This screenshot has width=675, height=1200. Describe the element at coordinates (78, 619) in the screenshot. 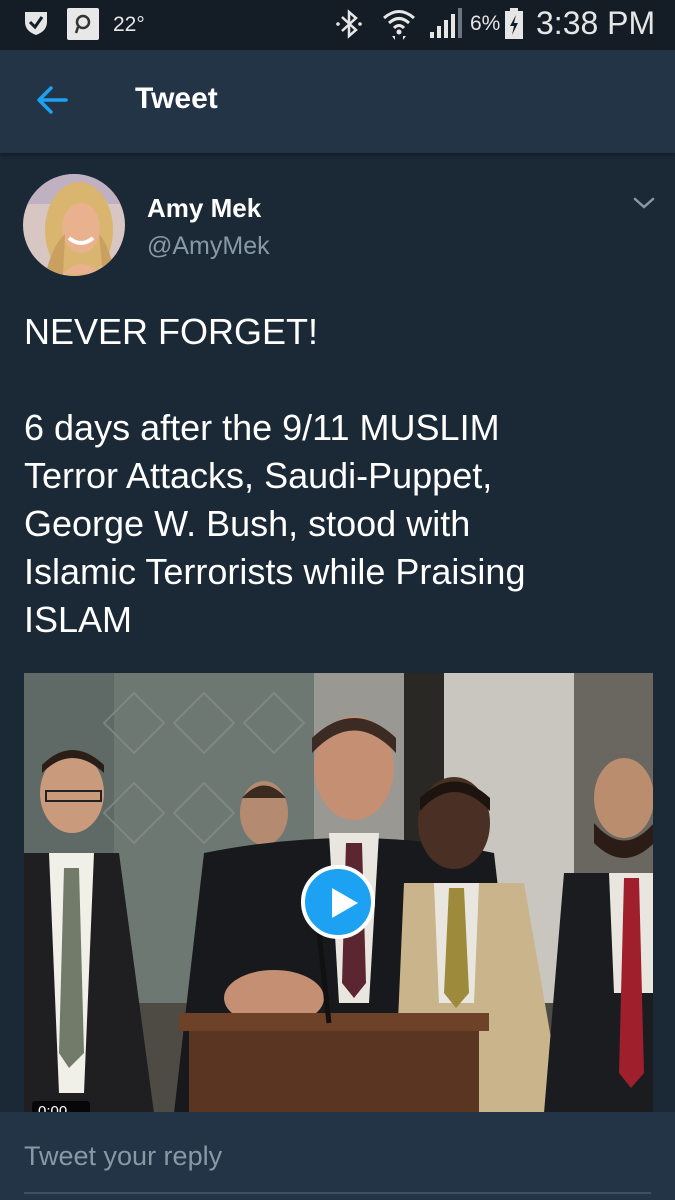

I see `tweet-text-line: ISLAM` at that location.